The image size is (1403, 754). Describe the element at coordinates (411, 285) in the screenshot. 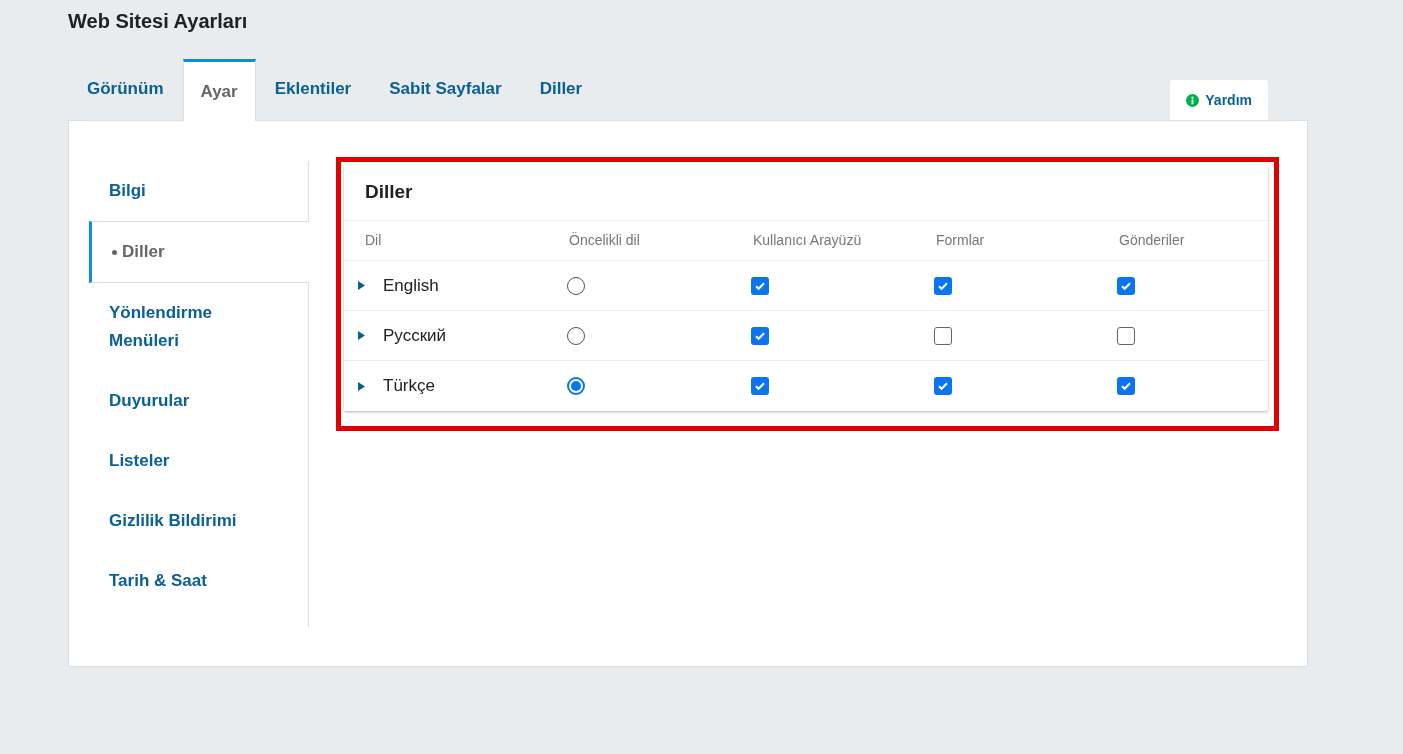

I see `language-name: English` at that location.